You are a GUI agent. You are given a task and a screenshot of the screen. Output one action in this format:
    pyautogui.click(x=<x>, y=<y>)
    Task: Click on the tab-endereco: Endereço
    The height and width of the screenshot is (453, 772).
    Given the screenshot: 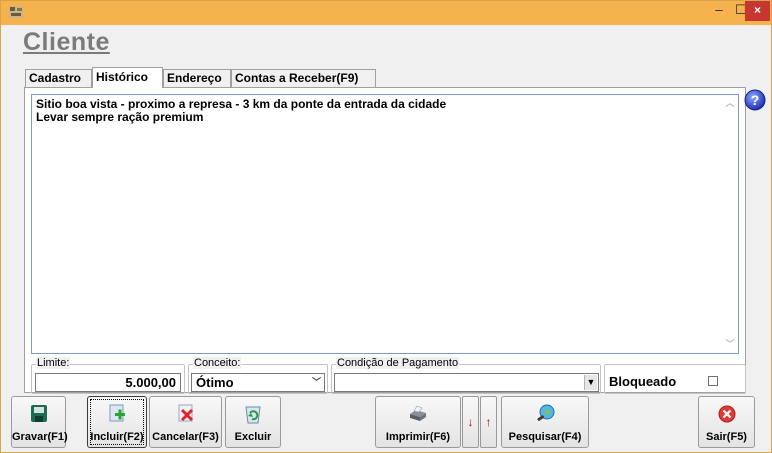 What is the action you would take?
    pyautogui.click(x=197, y=78)
    